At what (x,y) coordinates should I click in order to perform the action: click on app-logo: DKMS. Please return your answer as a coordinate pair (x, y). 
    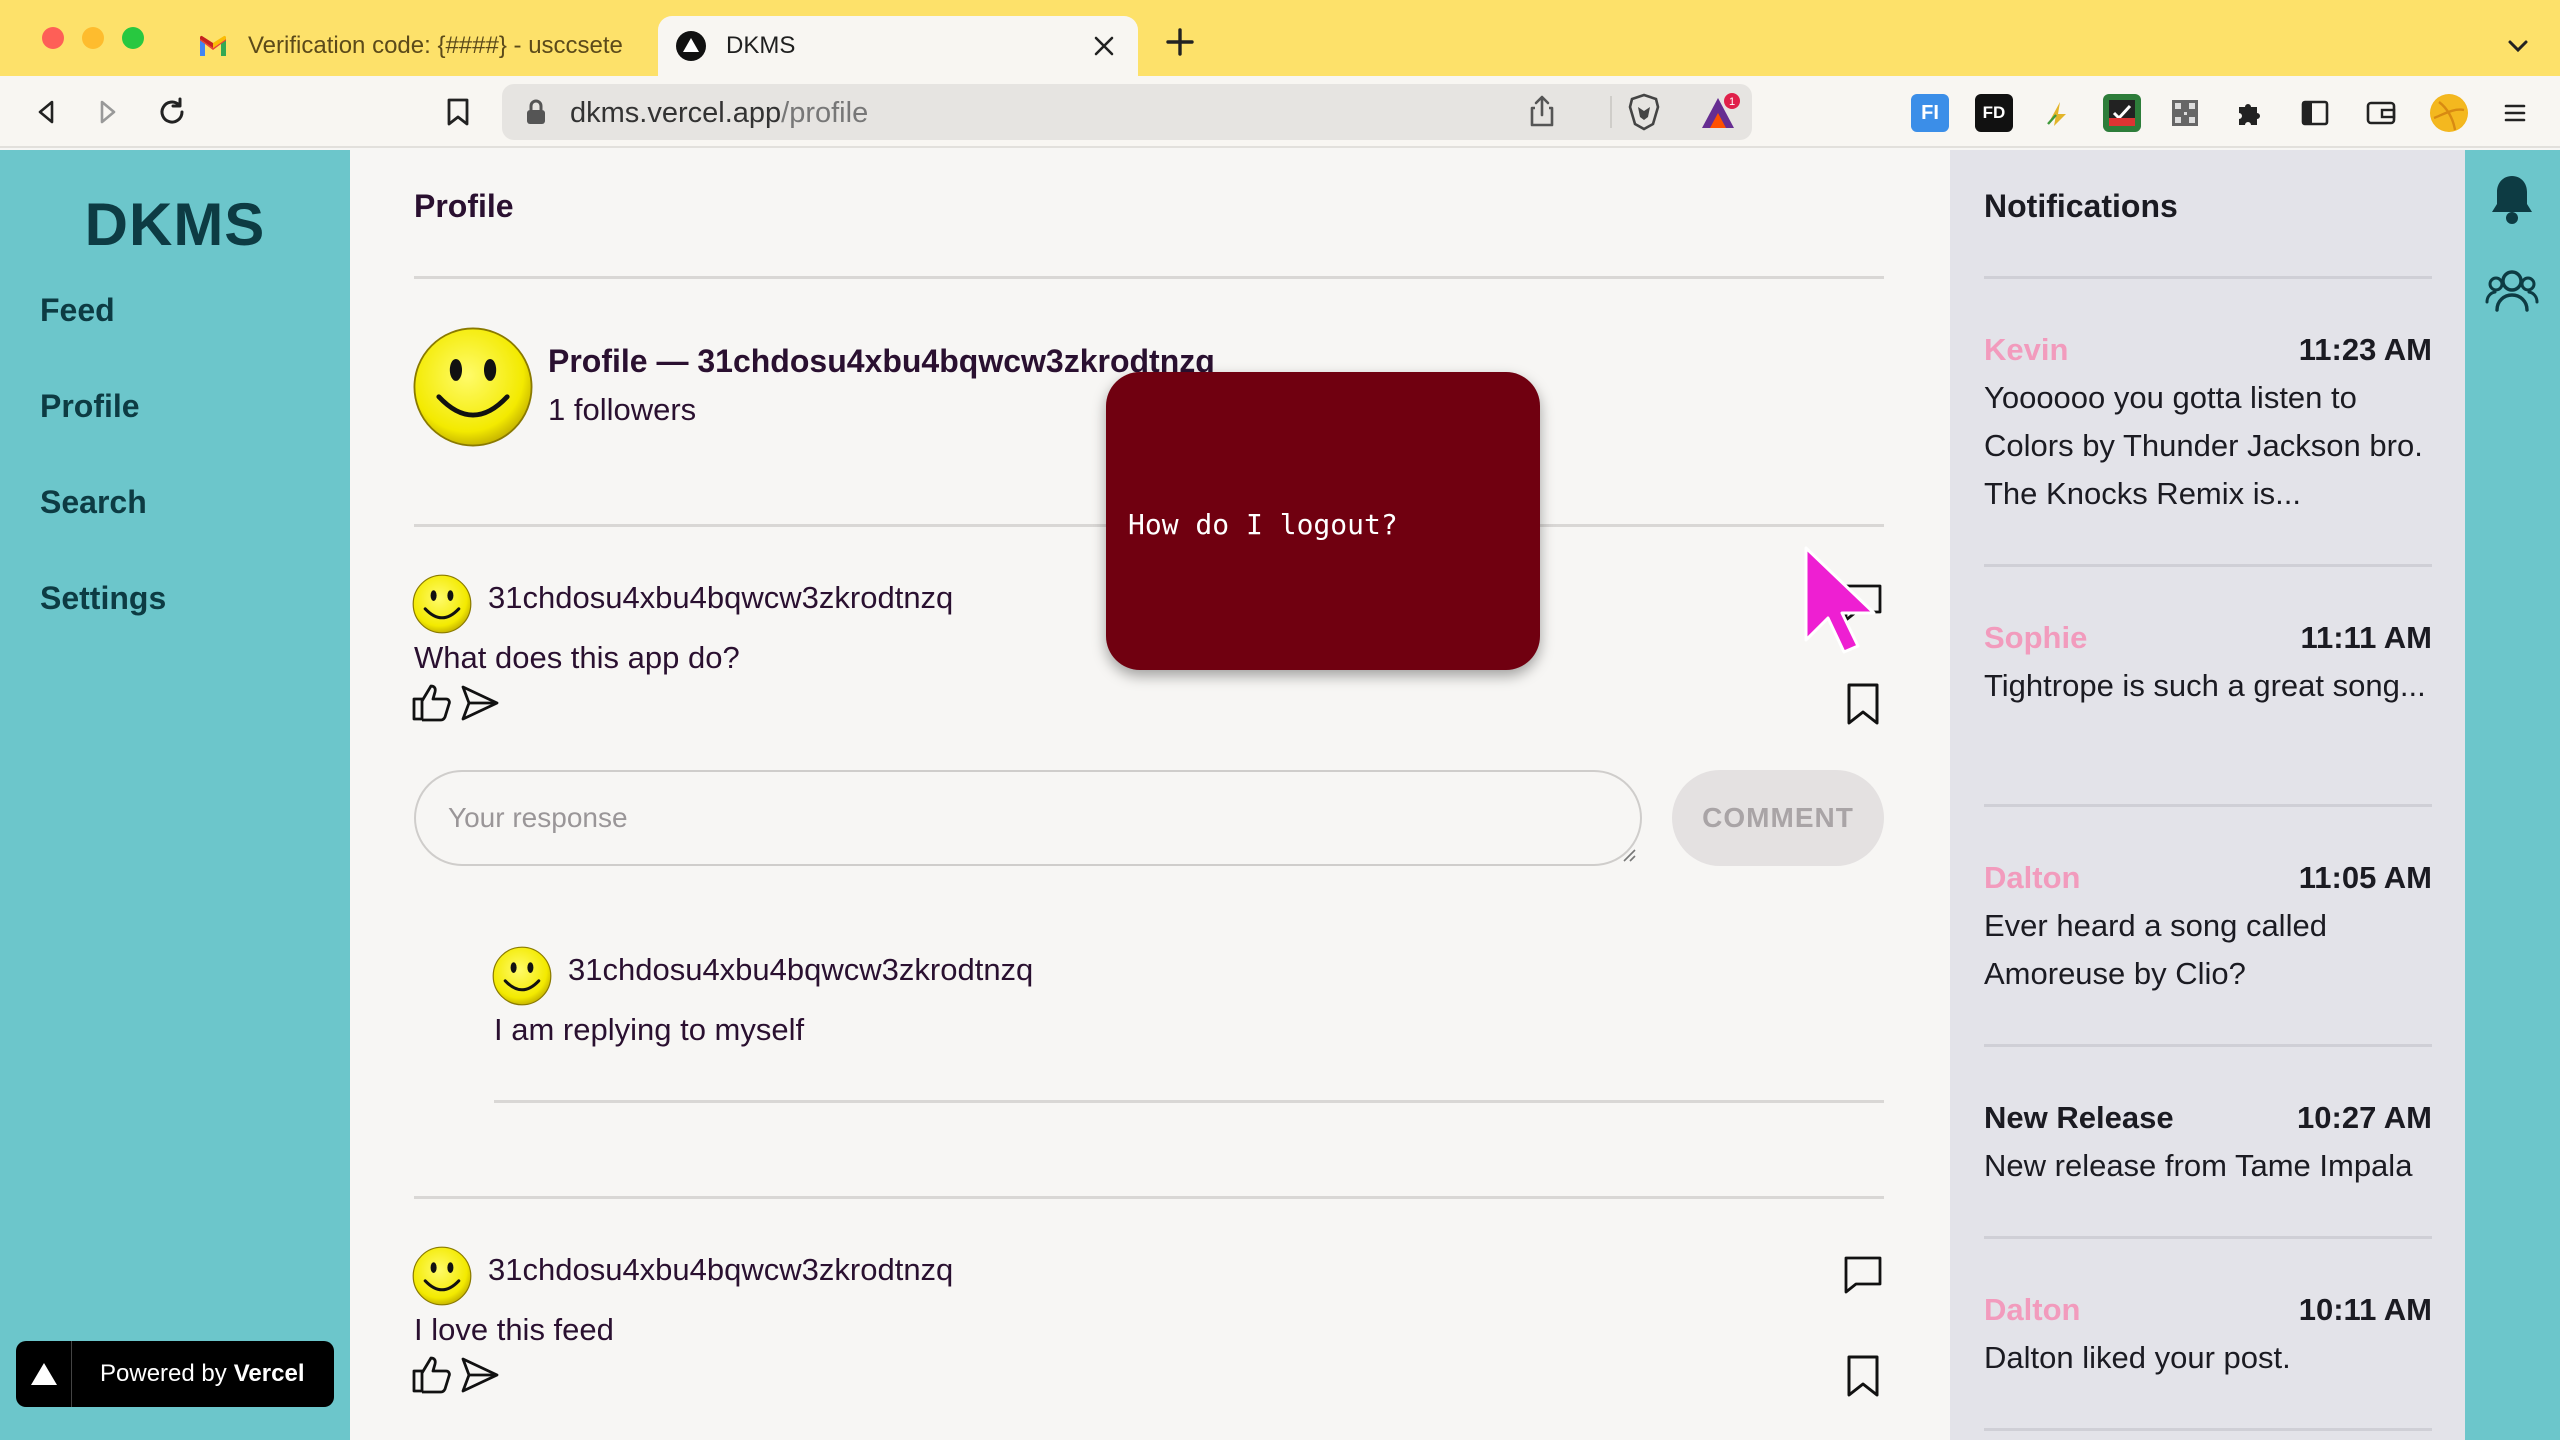
    Looking at the image, I should click on (175, 224).